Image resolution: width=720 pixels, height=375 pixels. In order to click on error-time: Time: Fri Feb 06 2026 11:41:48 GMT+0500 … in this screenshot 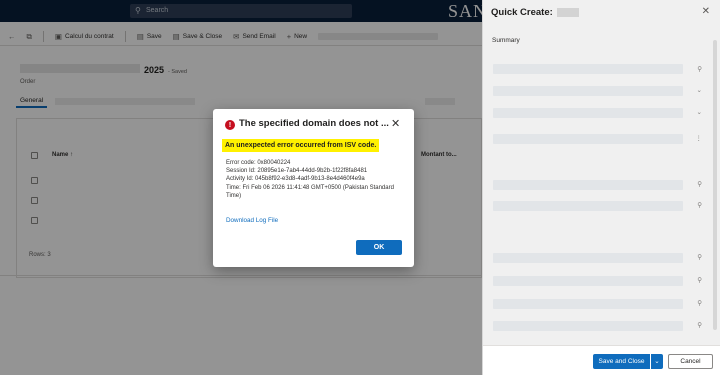, I will do `click(310, 191)`.